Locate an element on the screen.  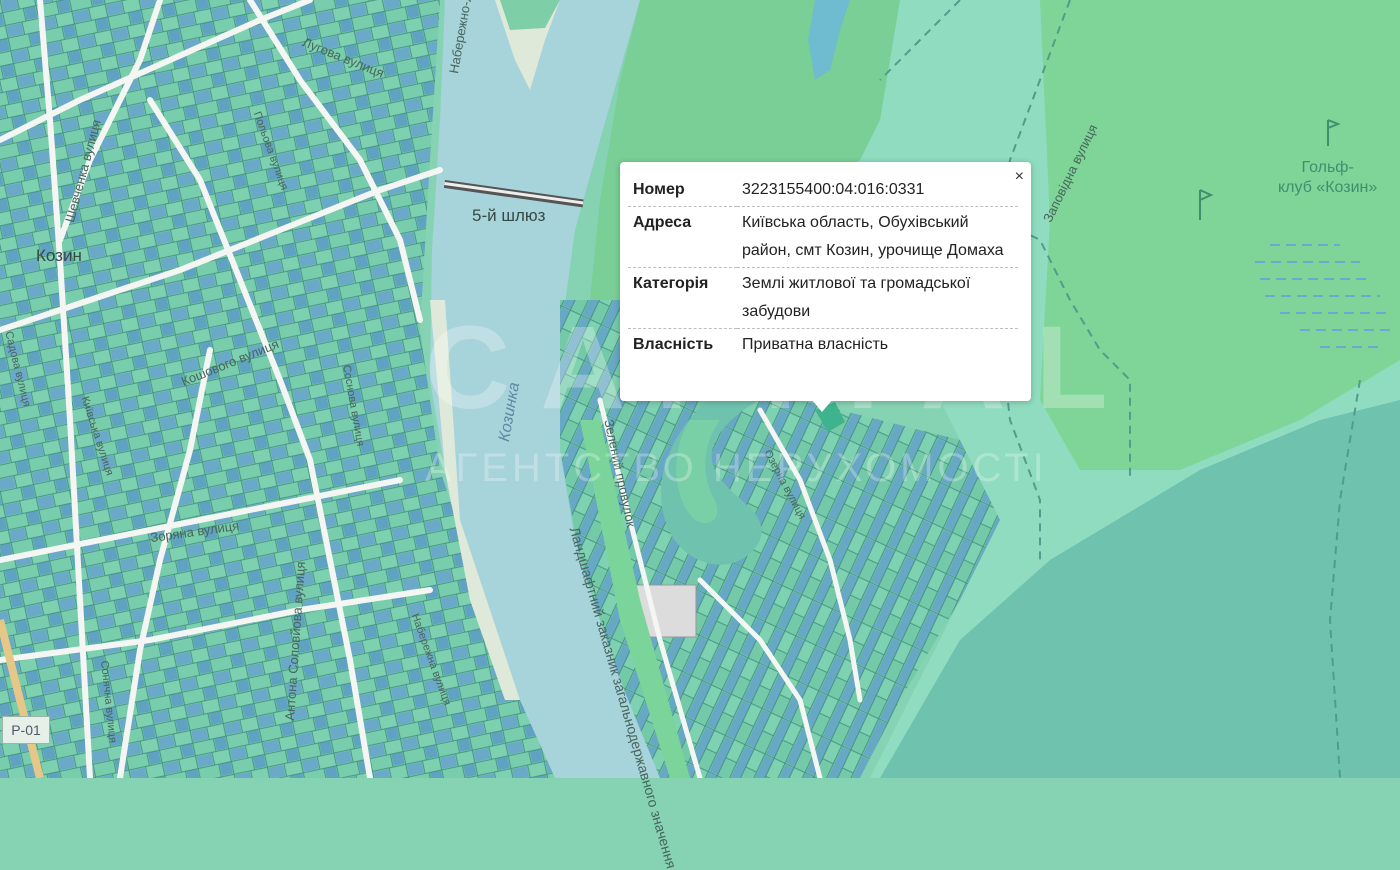
lock-label: 5-й шлюз is located at coordinates (509, 215).